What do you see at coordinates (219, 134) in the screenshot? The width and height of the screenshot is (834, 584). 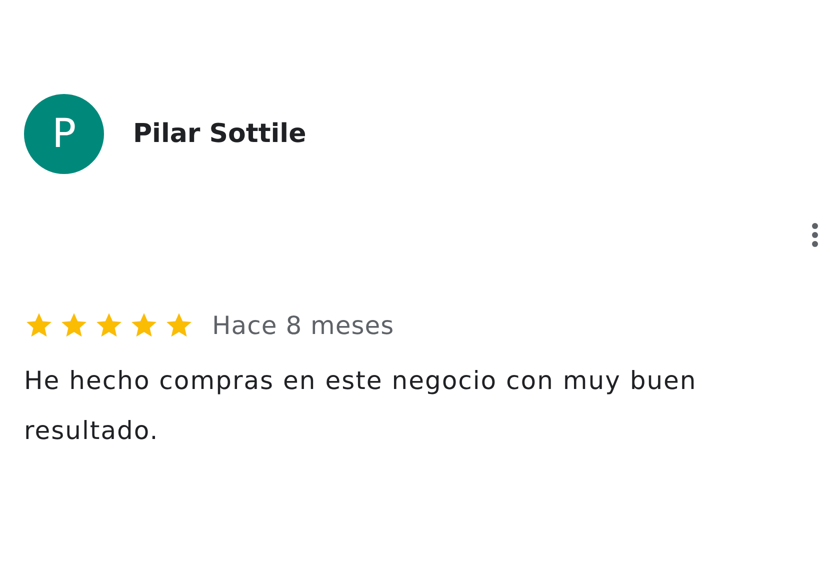 I see `author-name: Pilar Sottile` at bounding box center [219, 134].